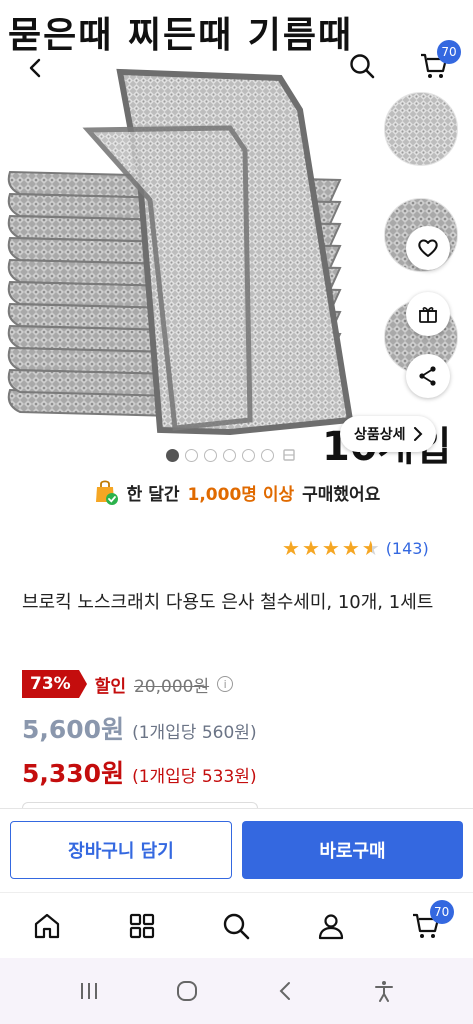 The image size is (473, 1024). I want to click on heart-icon, so click(428, 248).